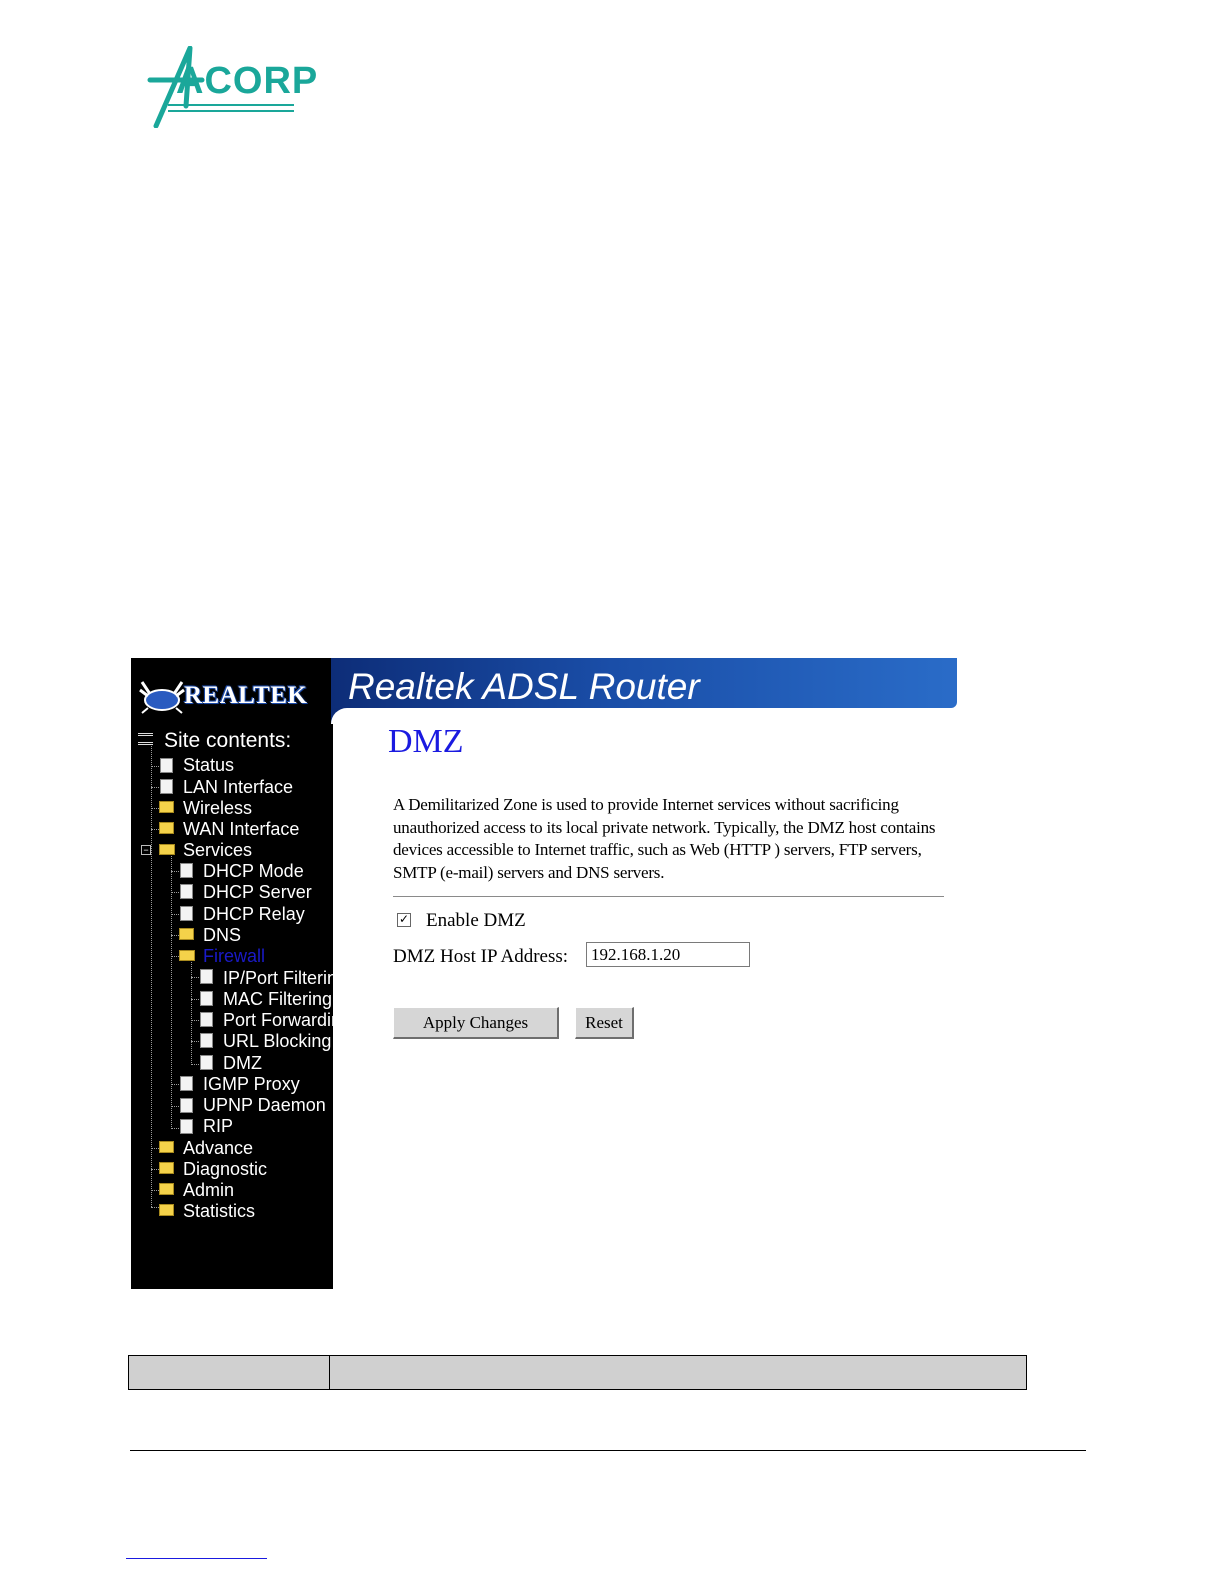  I want to click on dmz-host-ip-input, so click(668, 954).